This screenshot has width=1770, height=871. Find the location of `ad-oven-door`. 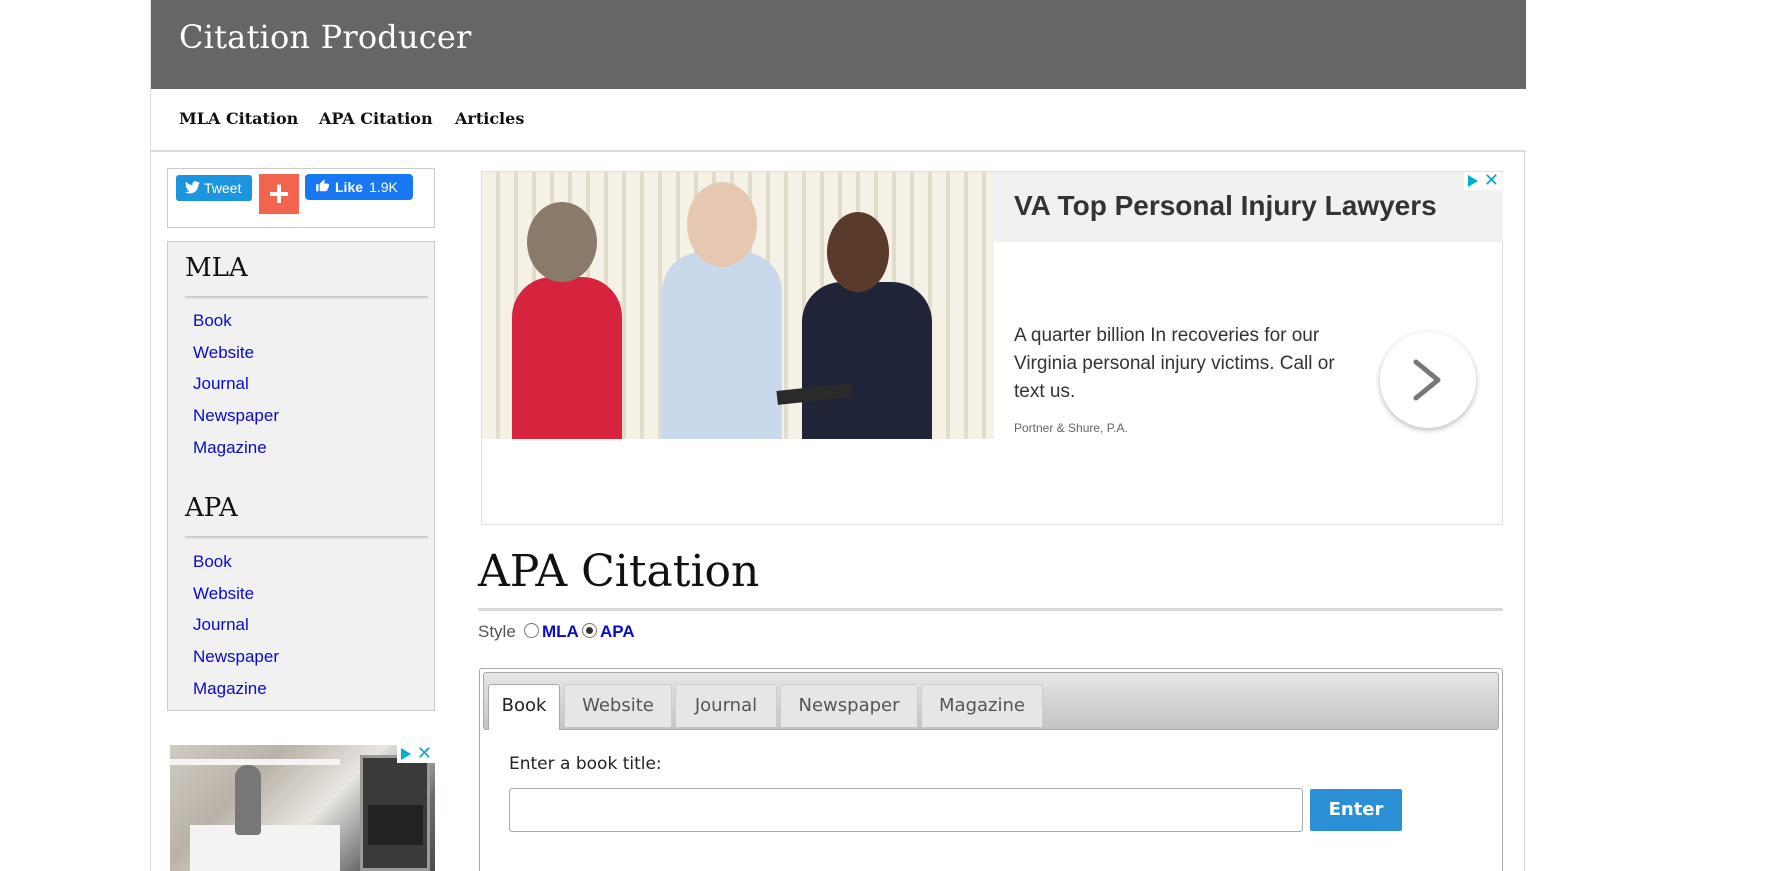

ad-oven-door is located at coordinates (395, 825).